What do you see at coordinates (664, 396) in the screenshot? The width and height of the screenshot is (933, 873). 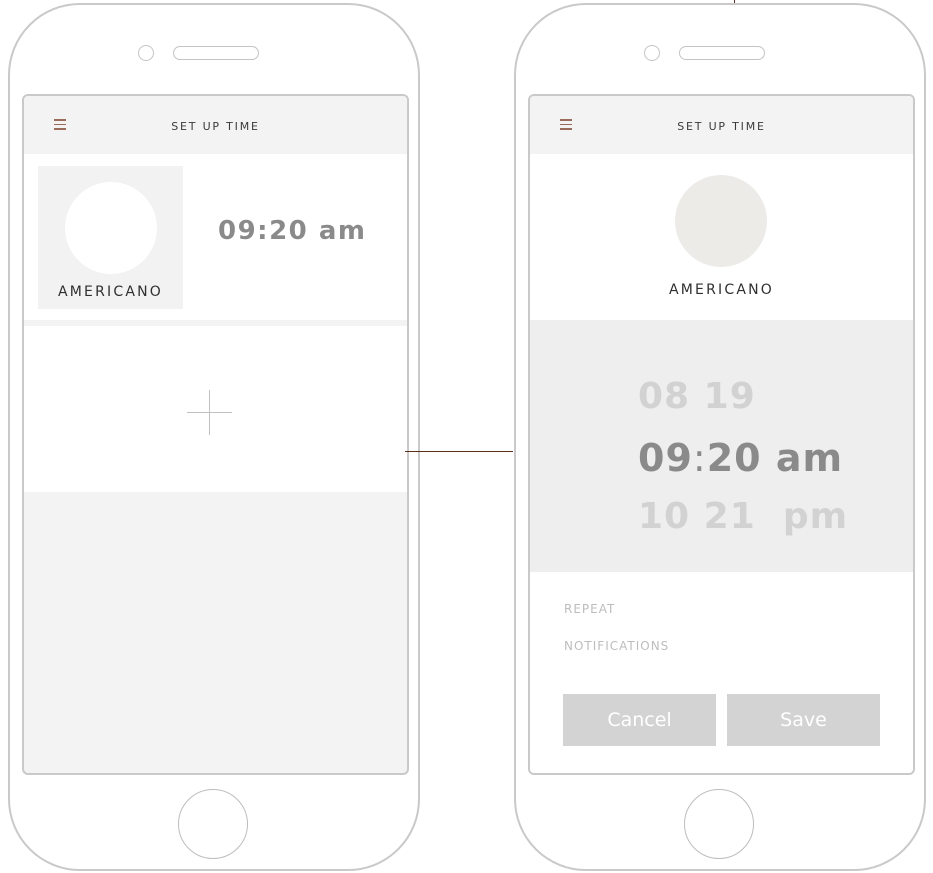 I see `picker-hour: 08` at bounding box center [664, 396].